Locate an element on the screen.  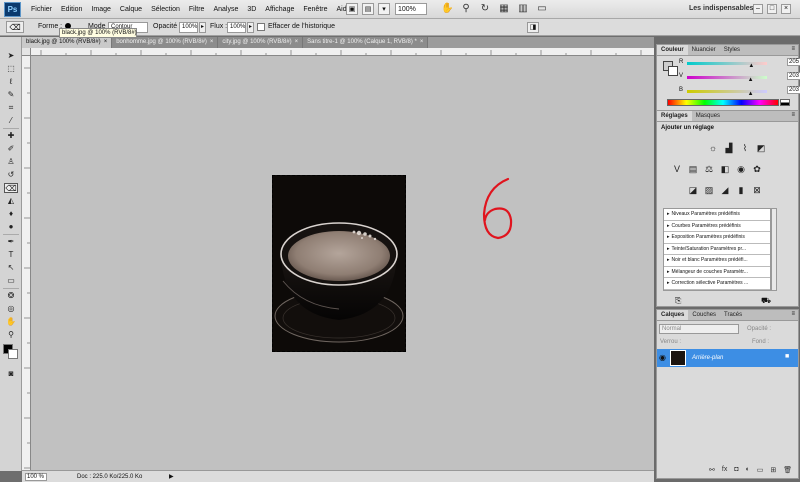
levels-icon: ▟ is located at coordinates (729, 148).